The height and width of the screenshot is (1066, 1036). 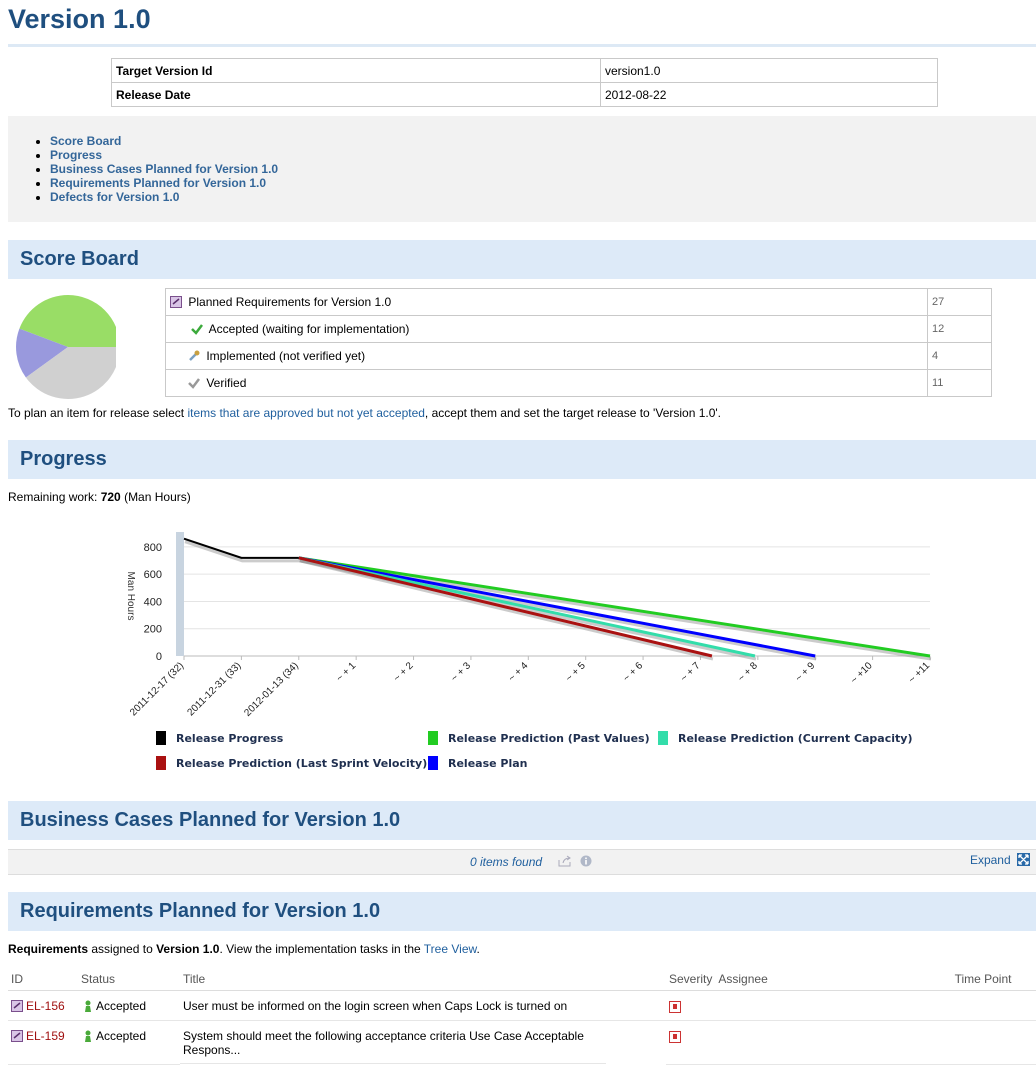 I want to click on scoreboard-pie-chart, so click(x=66, y=347).